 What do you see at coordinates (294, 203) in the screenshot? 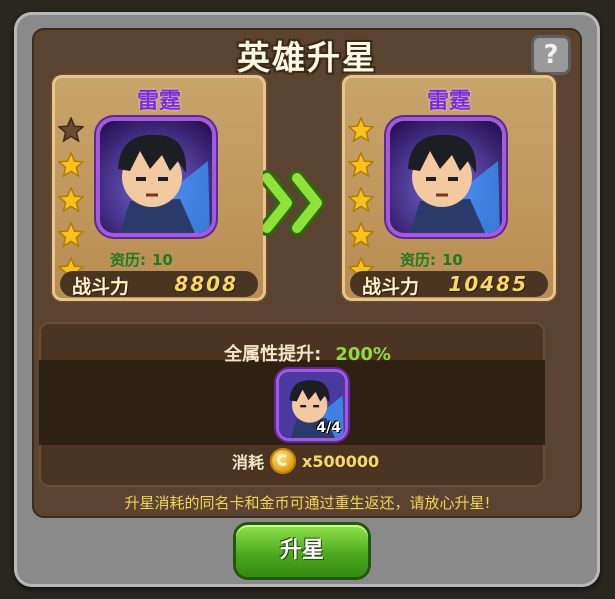
I see `double-chevron-right-icon` at bounding box center [294, 203].